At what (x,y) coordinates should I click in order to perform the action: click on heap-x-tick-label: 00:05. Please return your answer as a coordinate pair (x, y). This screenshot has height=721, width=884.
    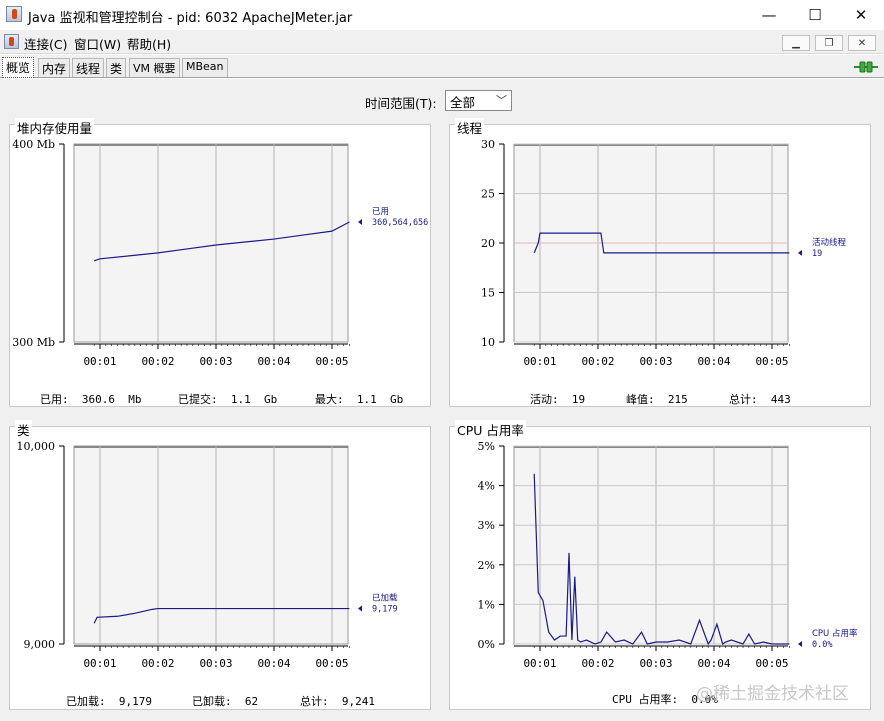
    Looking at the image, I should click on (331, 361).